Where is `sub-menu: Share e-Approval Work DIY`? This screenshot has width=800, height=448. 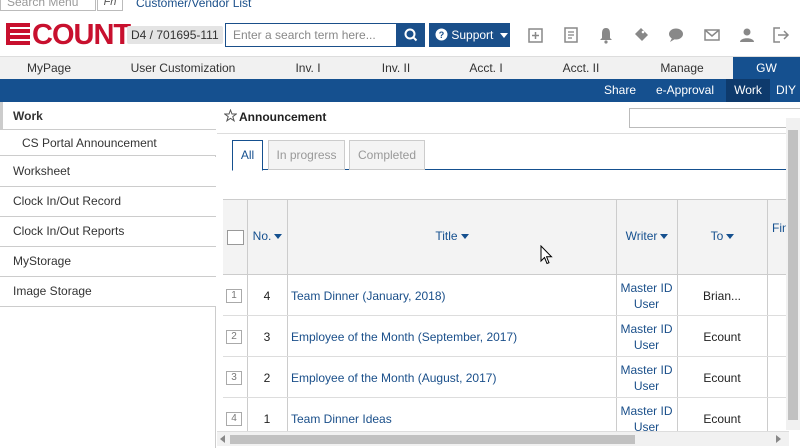
sub-menu: Share e-Approval Work DIY is located at coordinates (400, 90).